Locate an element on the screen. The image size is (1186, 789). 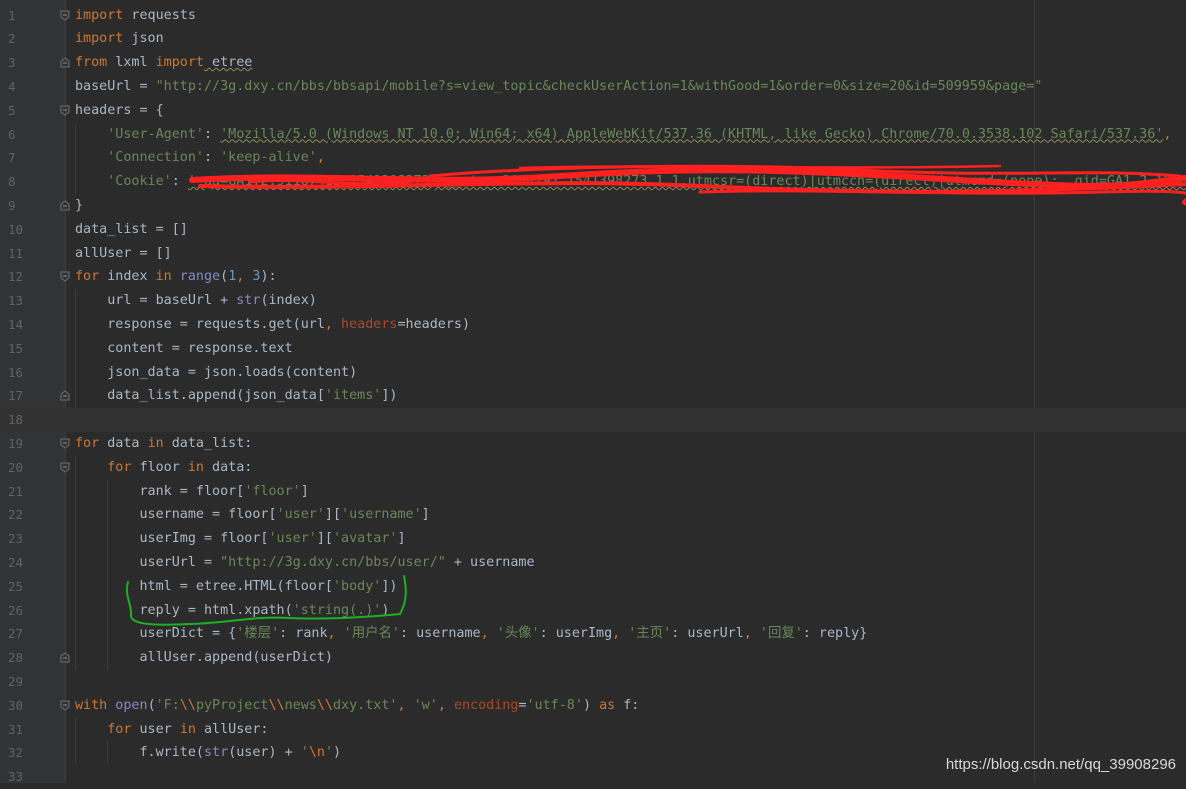
code-line: 13 url = baseUrl + str(index) is located at coordinates (593, 301).